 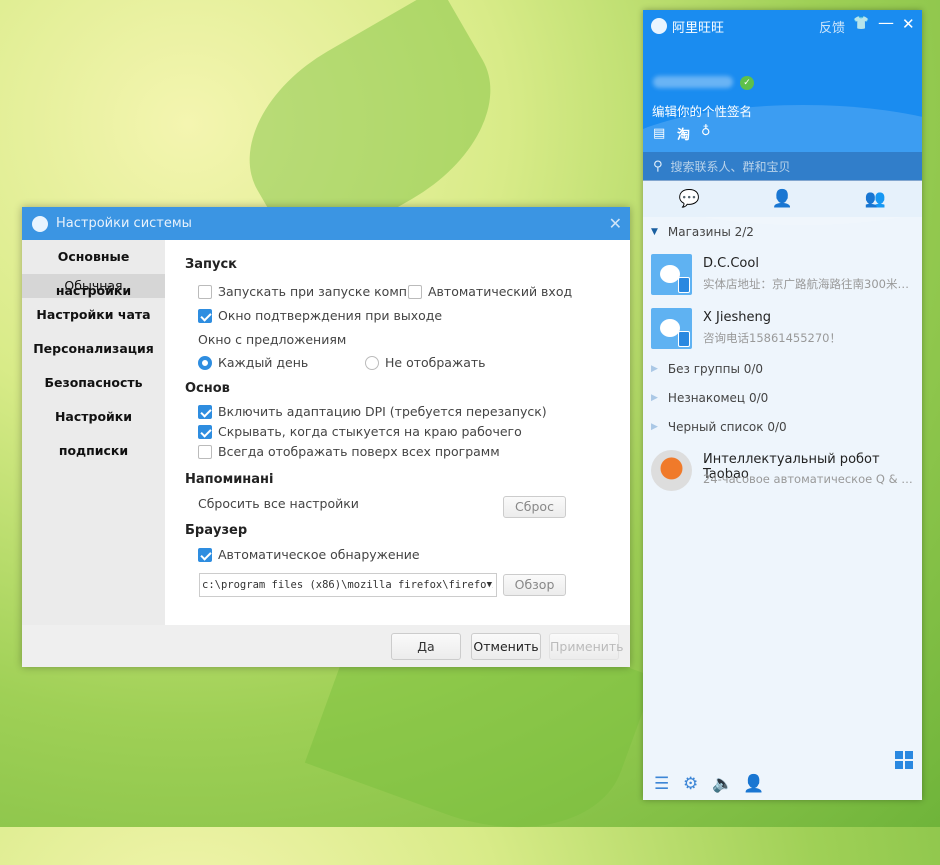 What do you see at coordinates (904, 760) in the screenshot?
I see `apps-grid-icon` at bounding box center [904, 760].